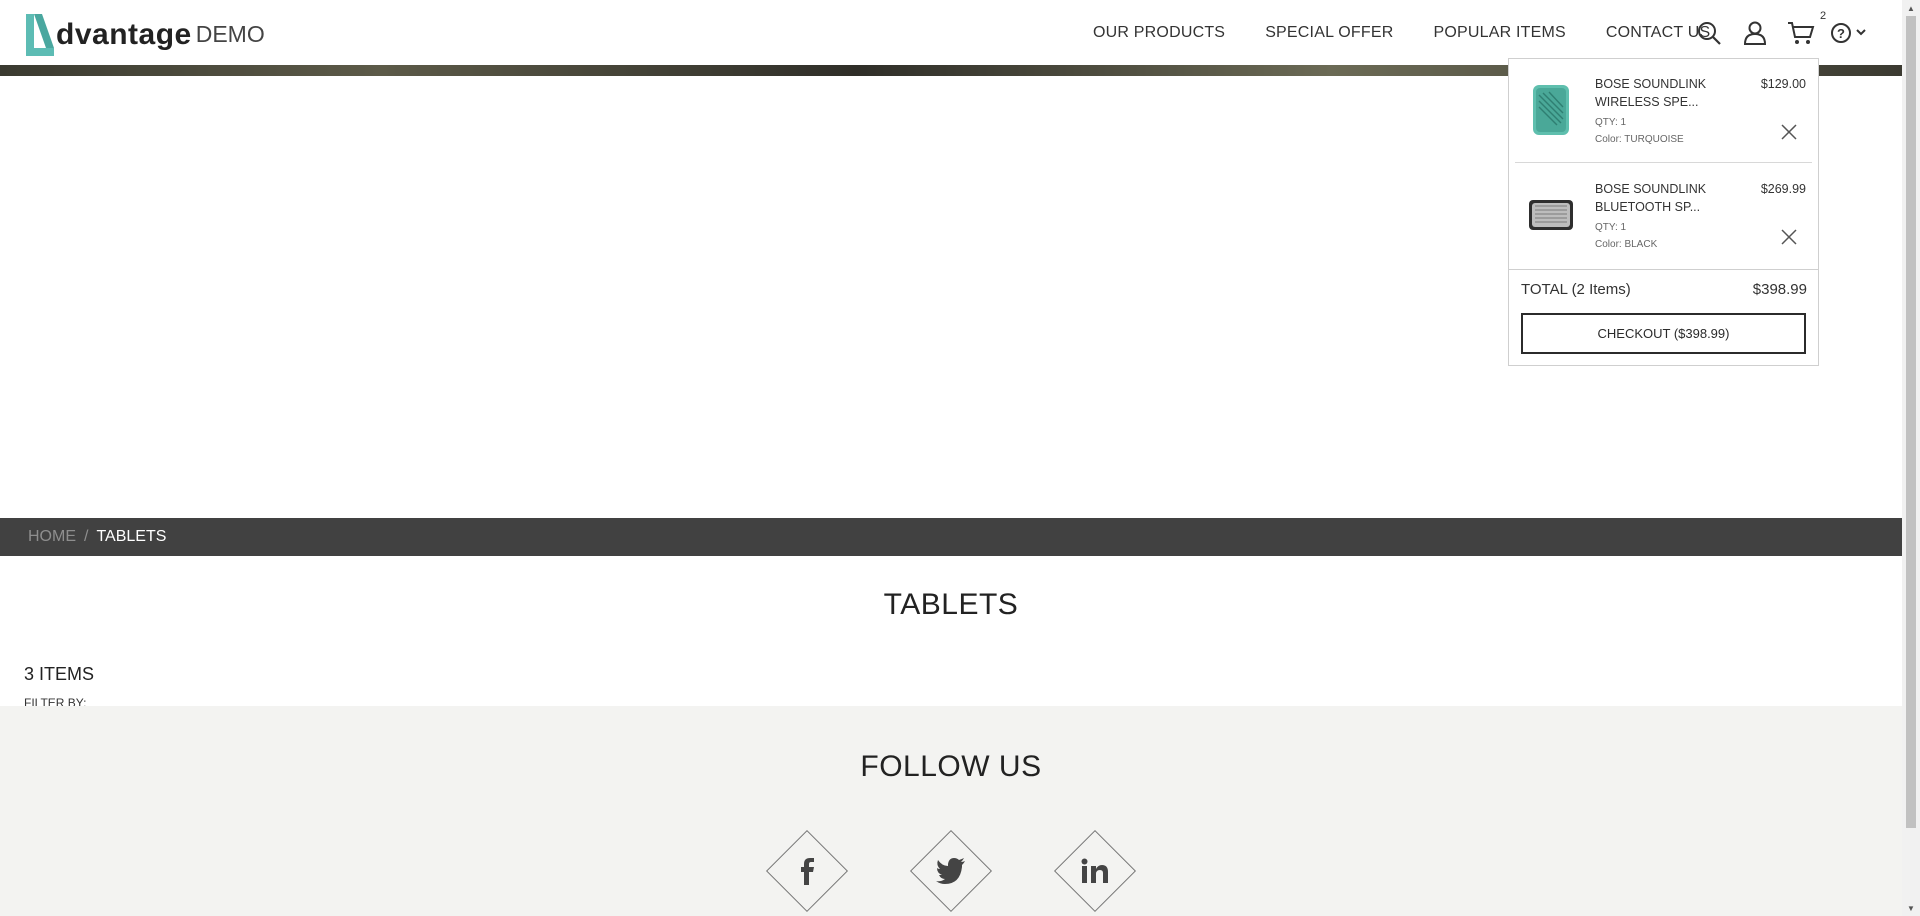 The width and height of the screenshot is (1920, 916). Describe the element at coordinates (1664, 289) in the screenshot. I see `cart-total-row: TOTAL (2 Items) $398.99` at that location.